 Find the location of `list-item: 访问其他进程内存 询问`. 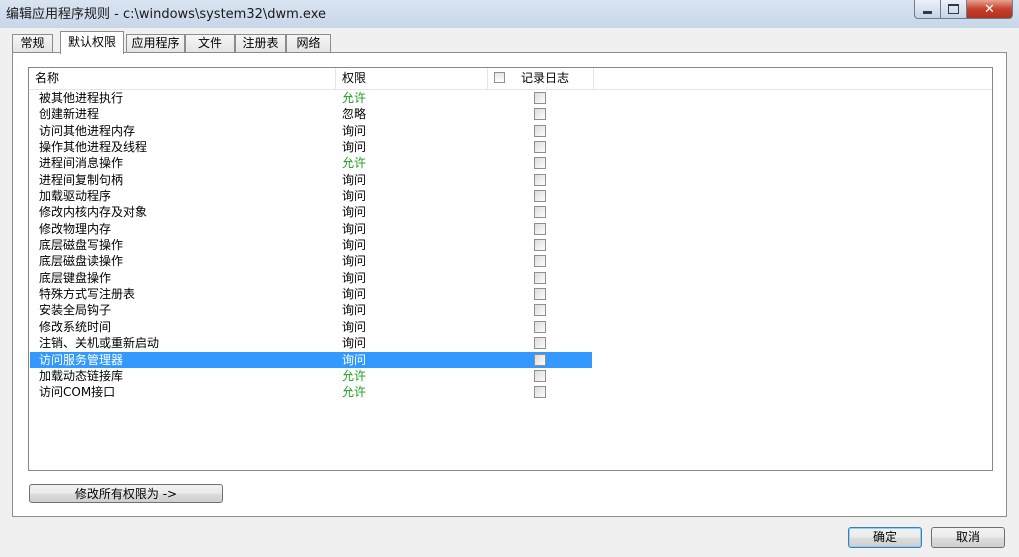

list-item: 访问其他进程内存 询问 is located at coordinates (510, 131).